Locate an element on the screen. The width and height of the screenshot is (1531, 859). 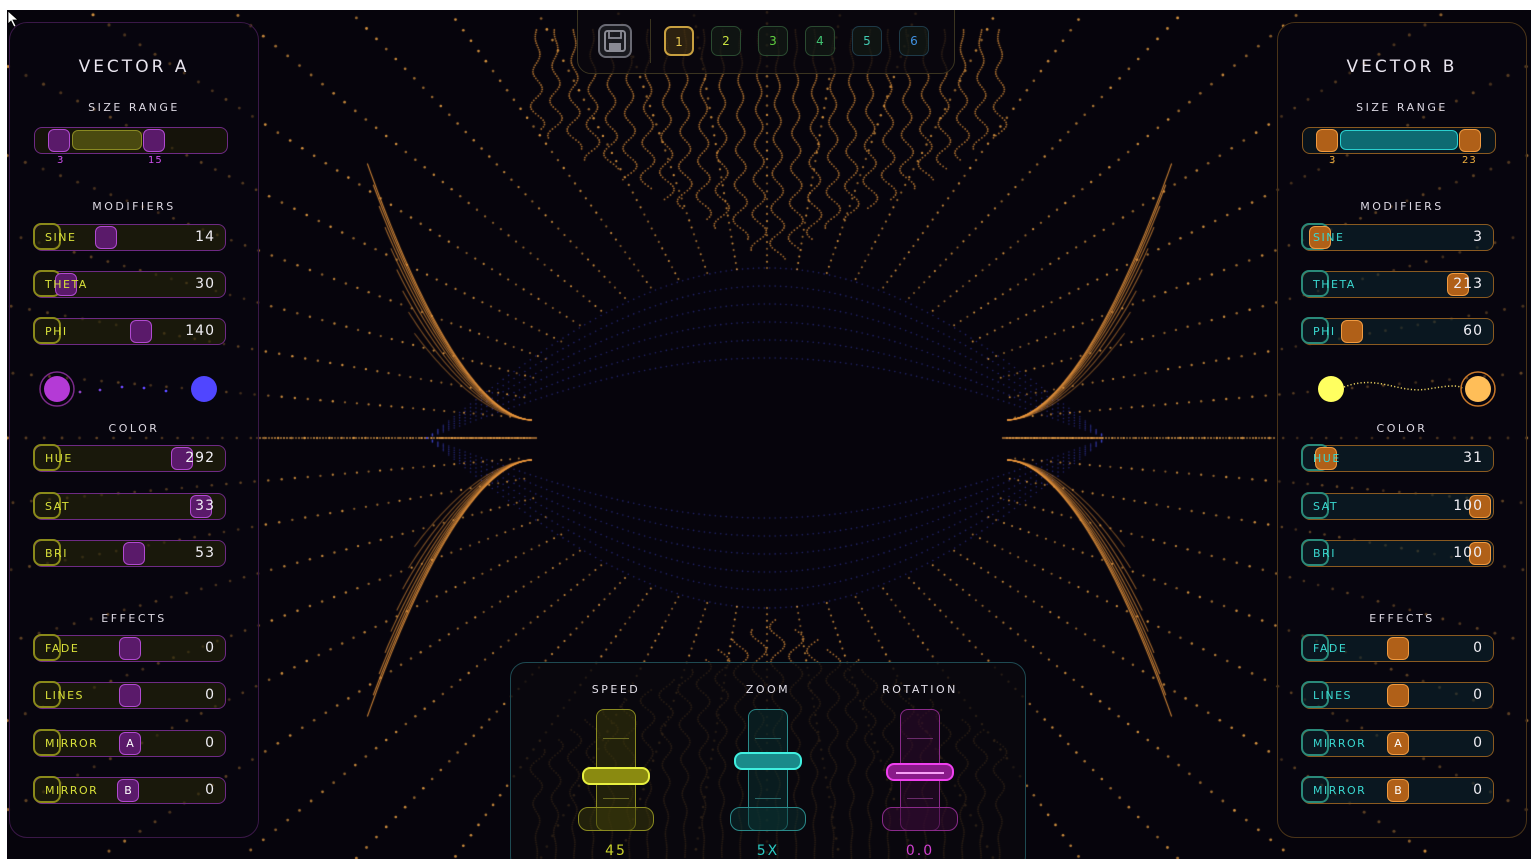
sat-slider: SAT 33 is located at coordinates (130, 506).